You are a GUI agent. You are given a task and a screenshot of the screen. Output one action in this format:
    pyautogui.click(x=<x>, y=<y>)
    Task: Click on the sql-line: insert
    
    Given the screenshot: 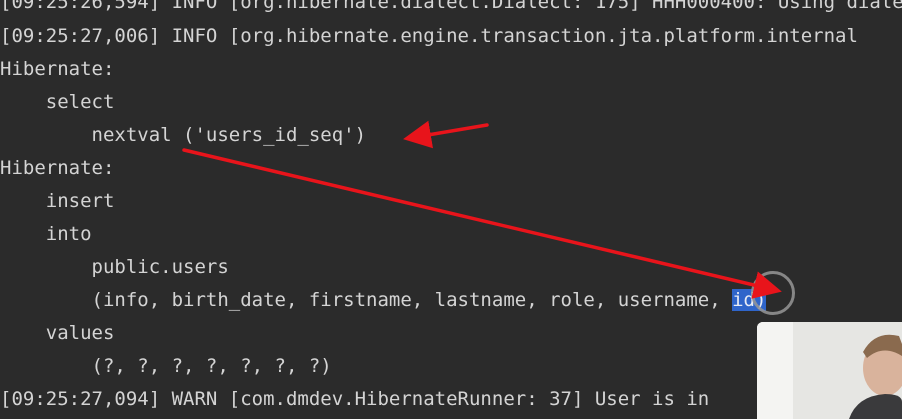 What is the action you would take?
    pyautogui.click(x=57, y=201)
    